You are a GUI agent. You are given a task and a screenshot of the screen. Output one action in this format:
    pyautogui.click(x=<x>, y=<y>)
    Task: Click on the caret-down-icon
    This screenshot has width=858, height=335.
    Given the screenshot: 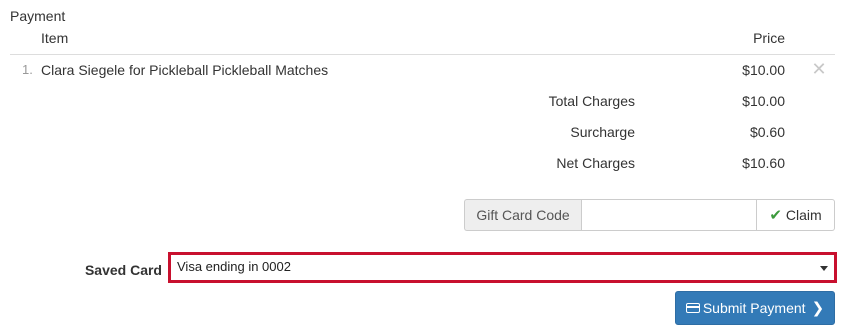 What is the action you would take?
    pyautogui.click(x=824, y=268)
    